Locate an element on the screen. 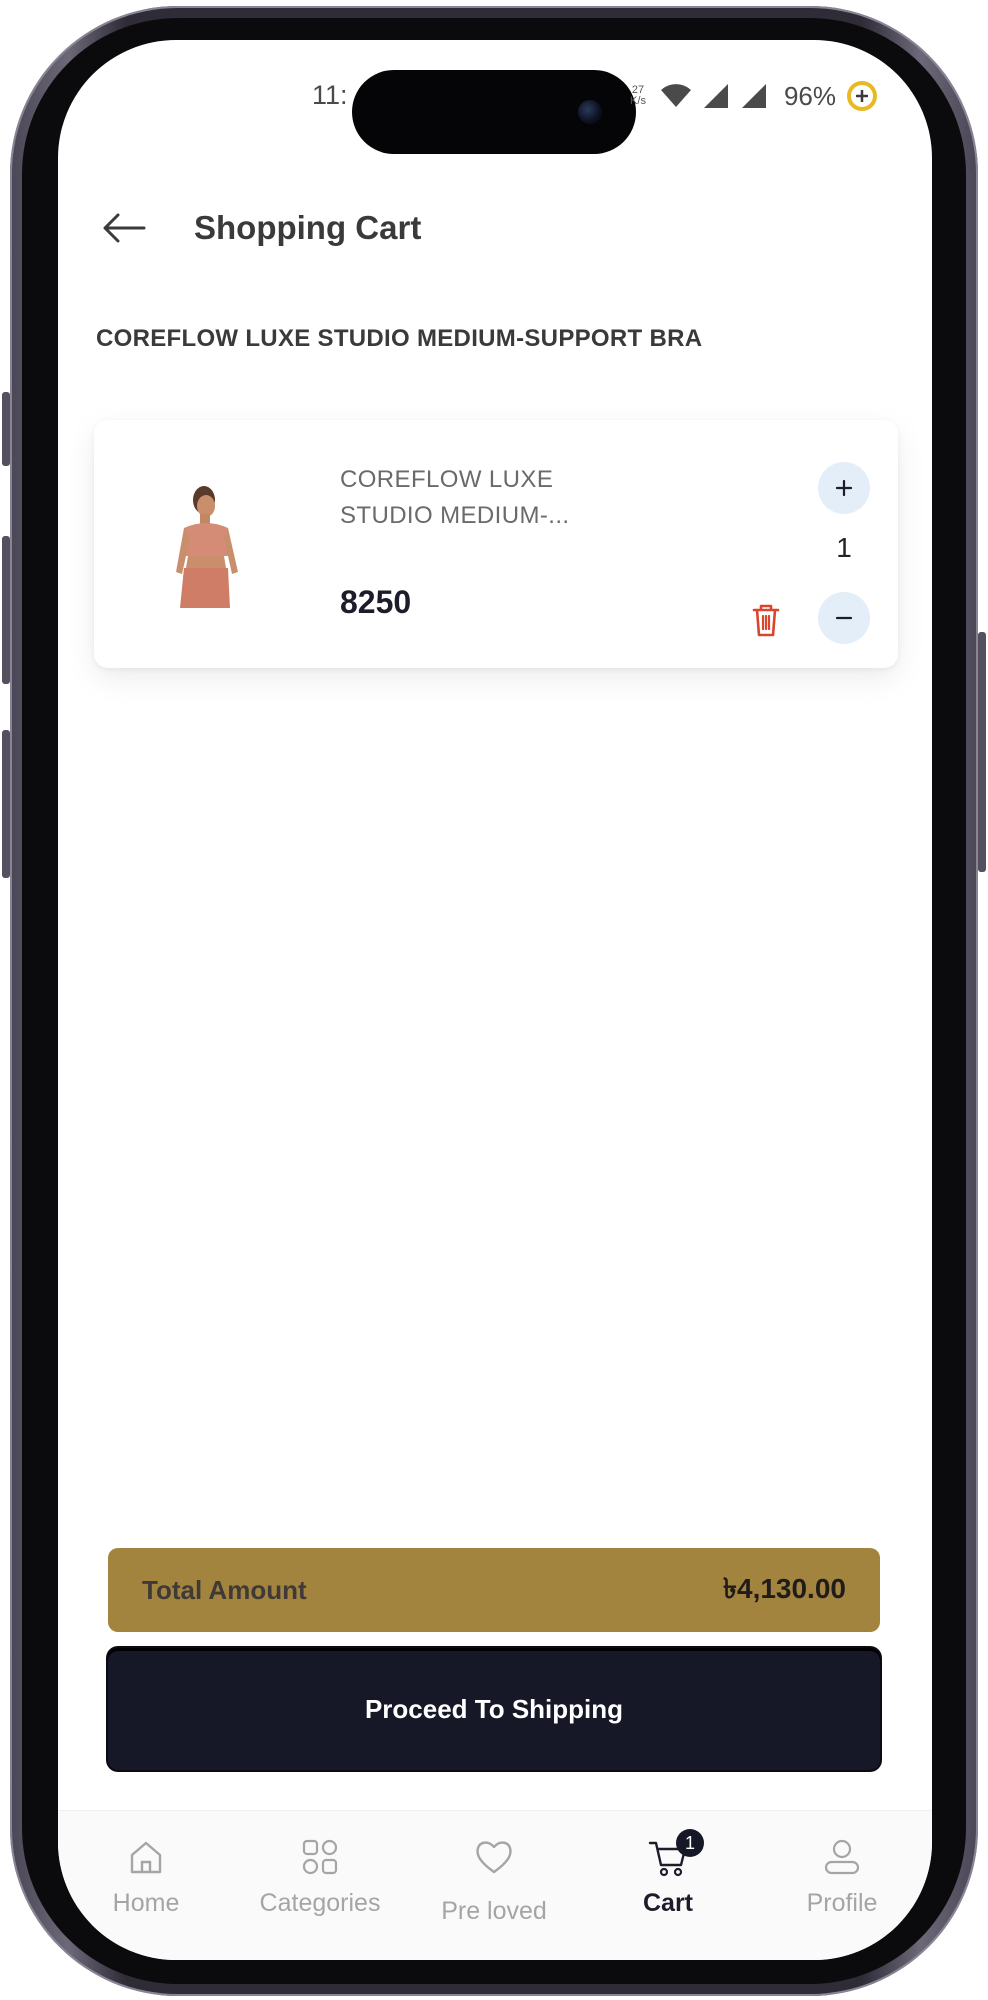 Image resolution: width=988 pixels, height=2000 pixels. side-button-volume-down is located at coordinates (6, 804).